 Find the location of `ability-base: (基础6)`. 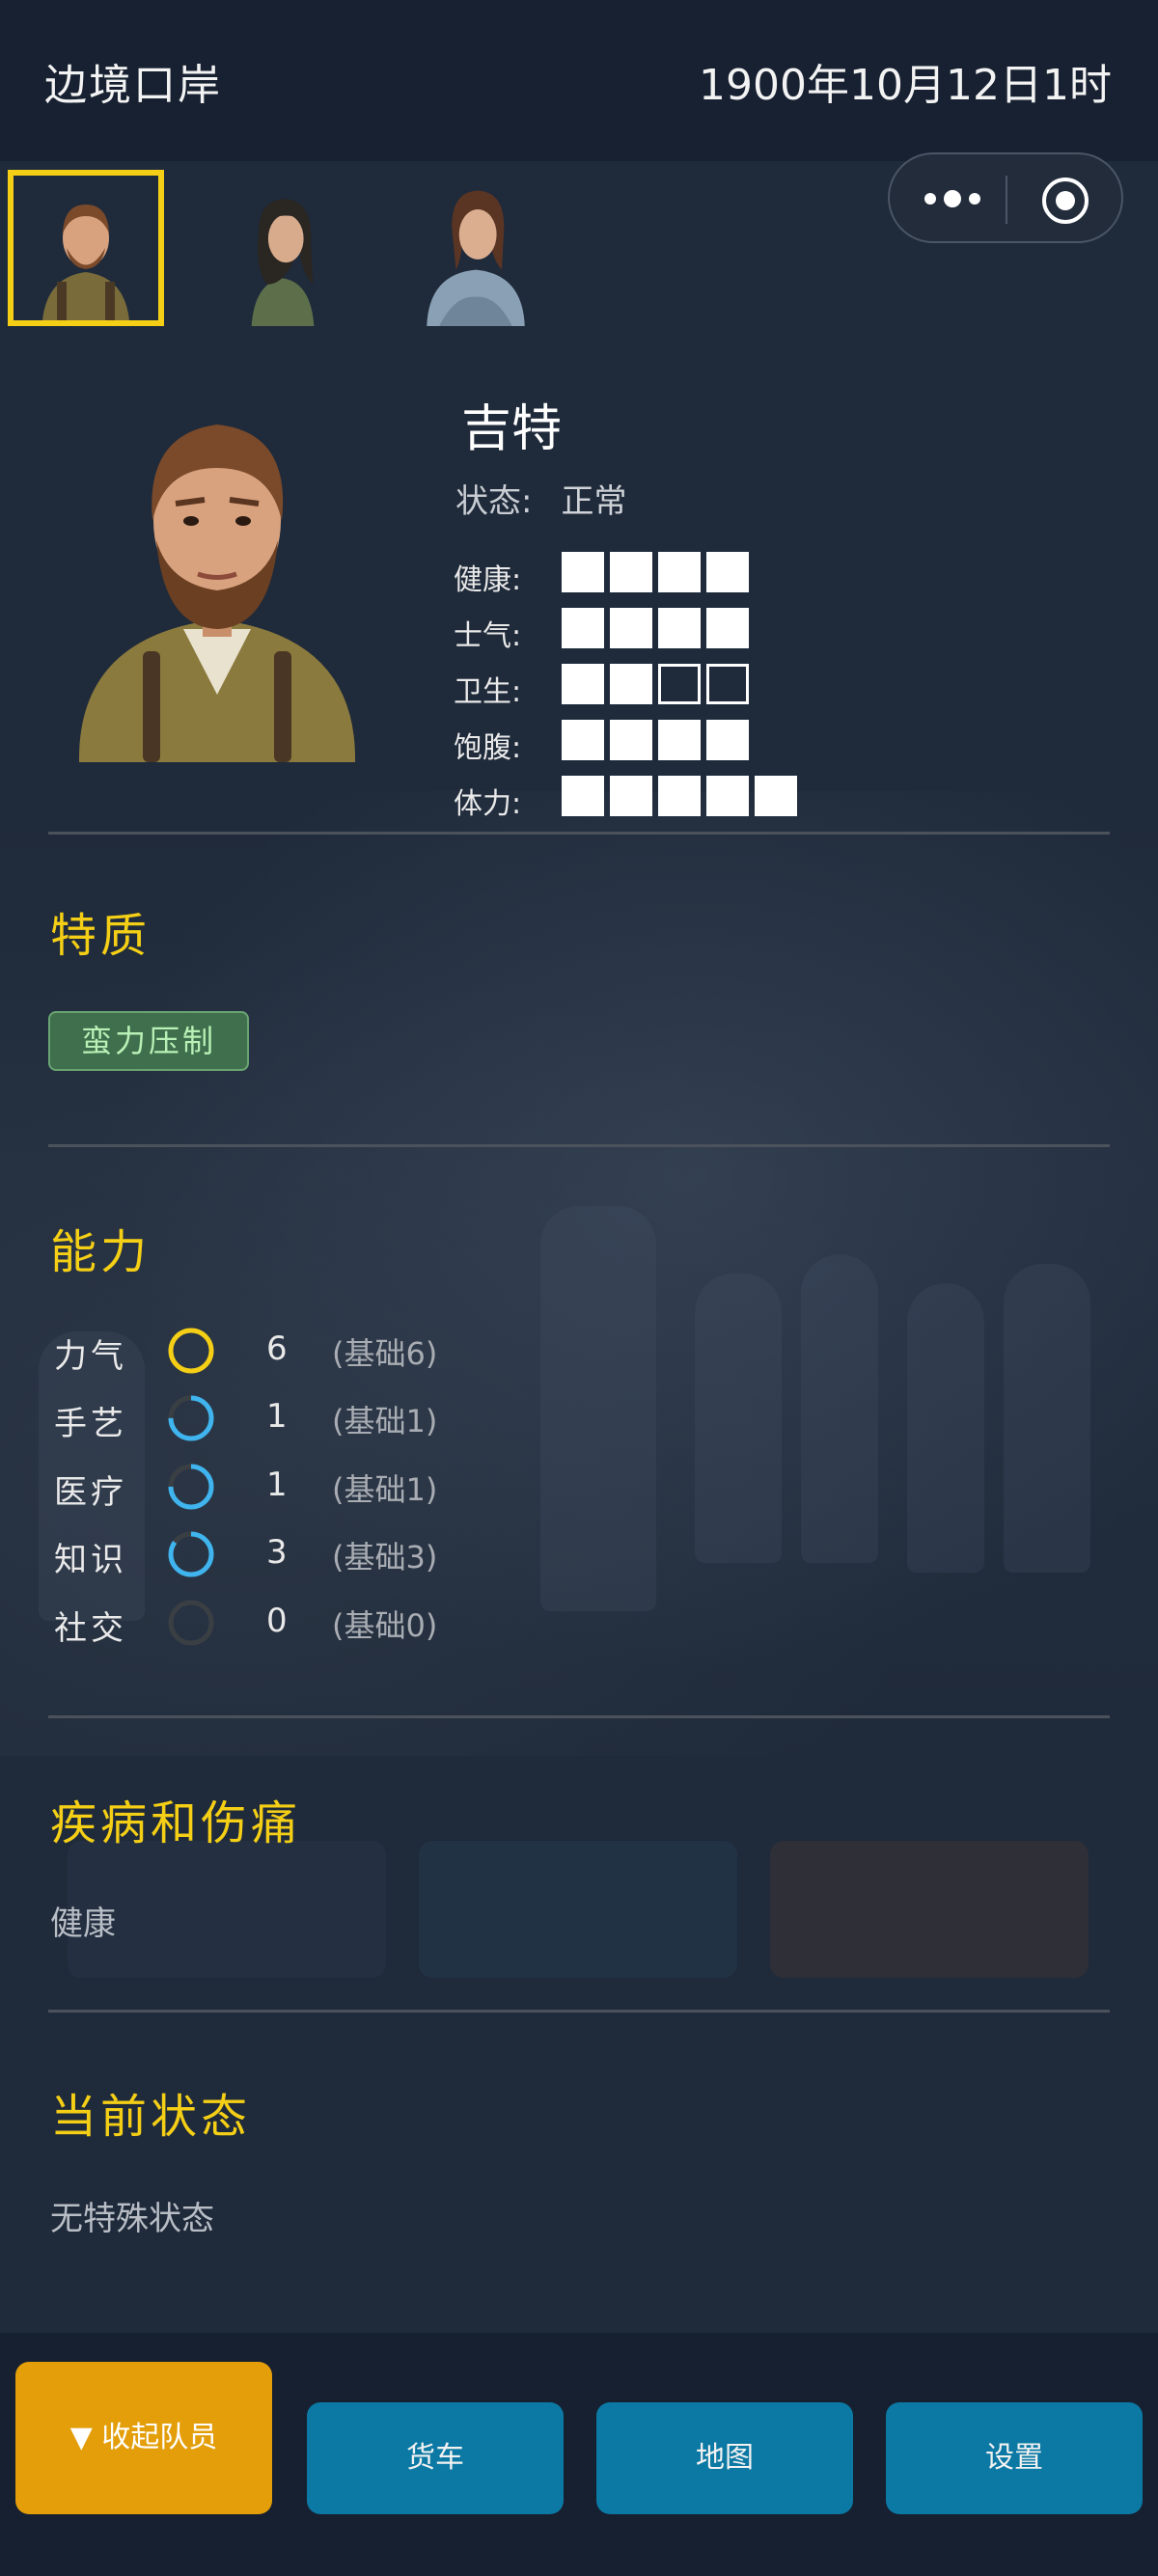

ability-base: (基础6) is located at coordinates (385, 1353).